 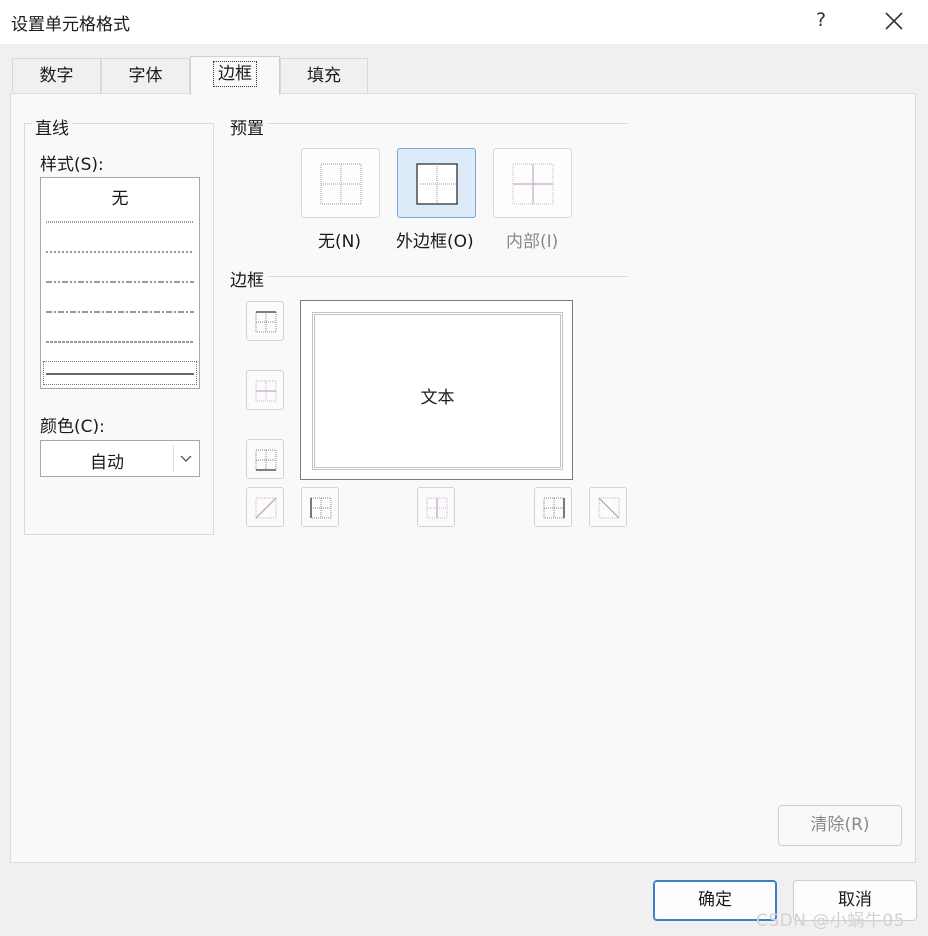 I want to click on tab-border: 边框, so click(x=235, y=75).